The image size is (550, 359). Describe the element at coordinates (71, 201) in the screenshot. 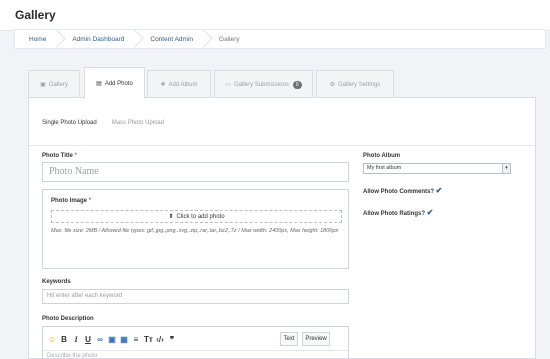

I see `photo-image-label: Photo Image *` at that location.